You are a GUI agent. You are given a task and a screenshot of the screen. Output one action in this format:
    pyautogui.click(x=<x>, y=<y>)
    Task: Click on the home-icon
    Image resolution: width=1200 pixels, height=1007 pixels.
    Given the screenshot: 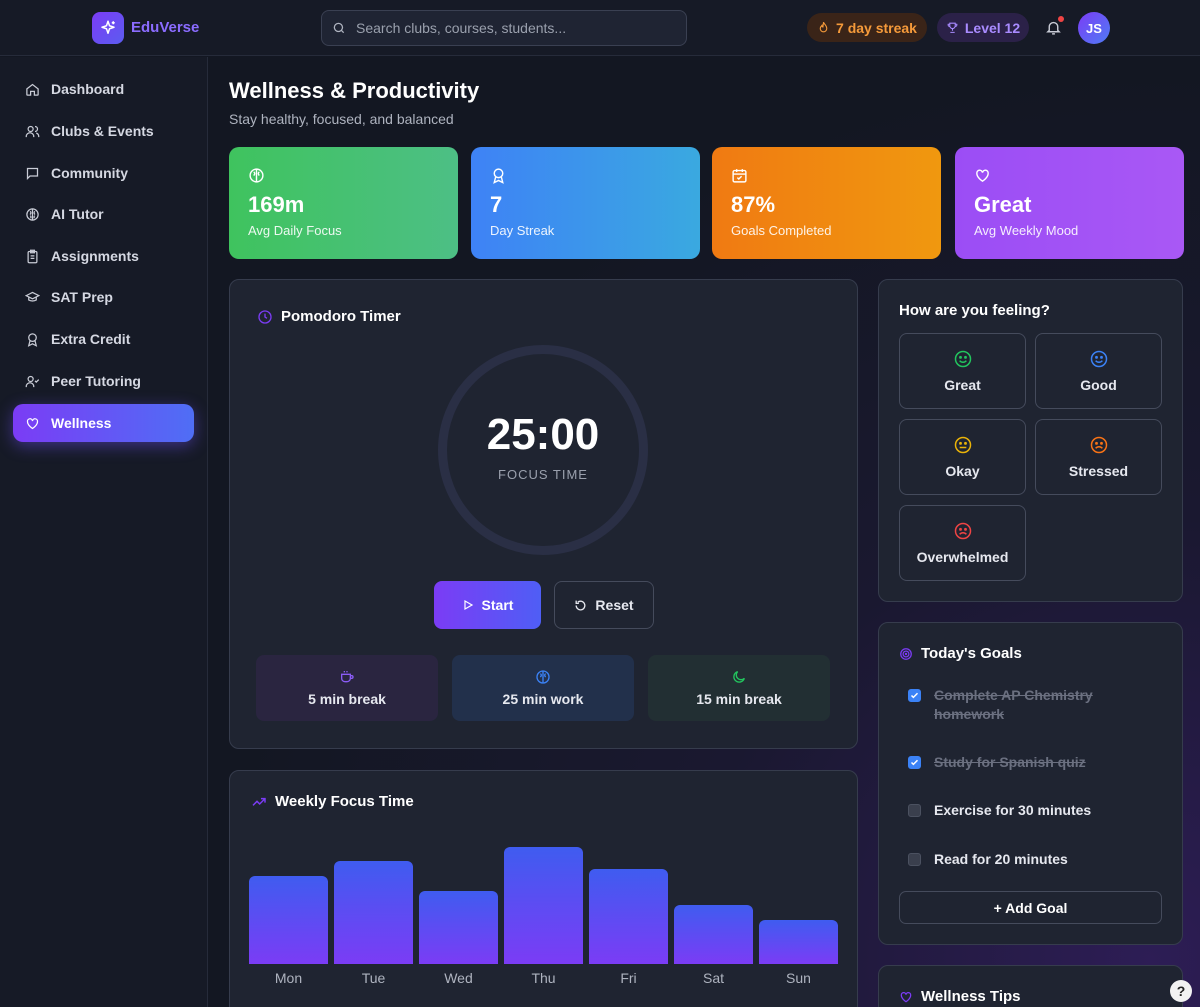 What is the action you would take?
    pyautogui.click(x=32, y=89)
    